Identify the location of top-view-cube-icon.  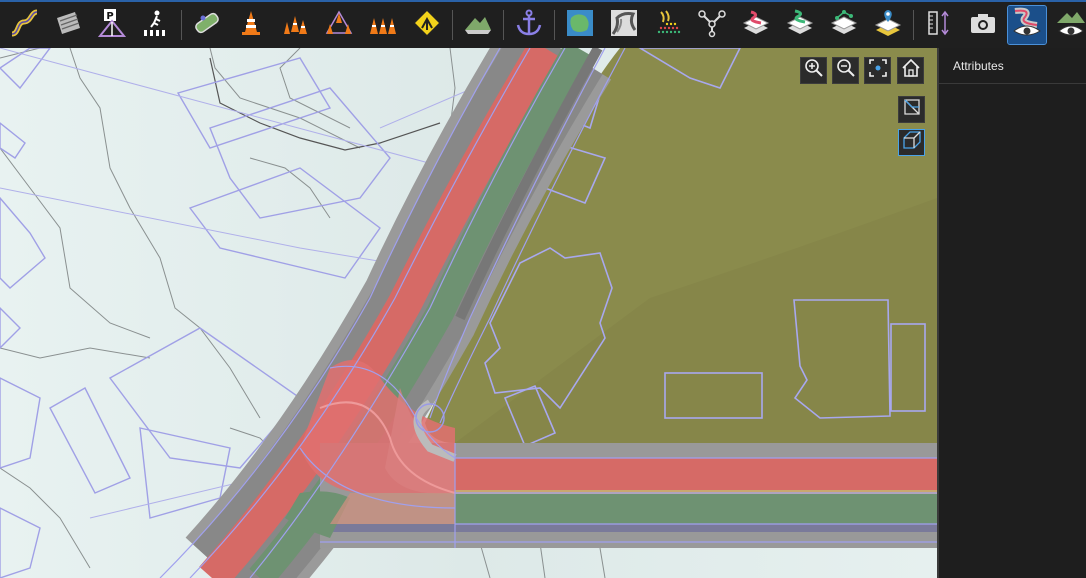
(912, 142).